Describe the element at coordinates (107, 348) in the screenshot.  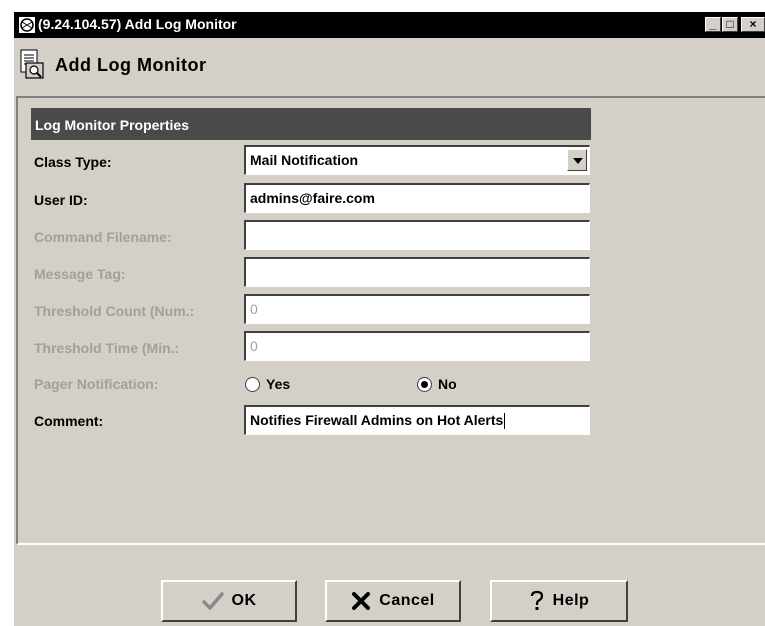
I see `threshold-time-label: Threshold Time (Min.:` at that location.